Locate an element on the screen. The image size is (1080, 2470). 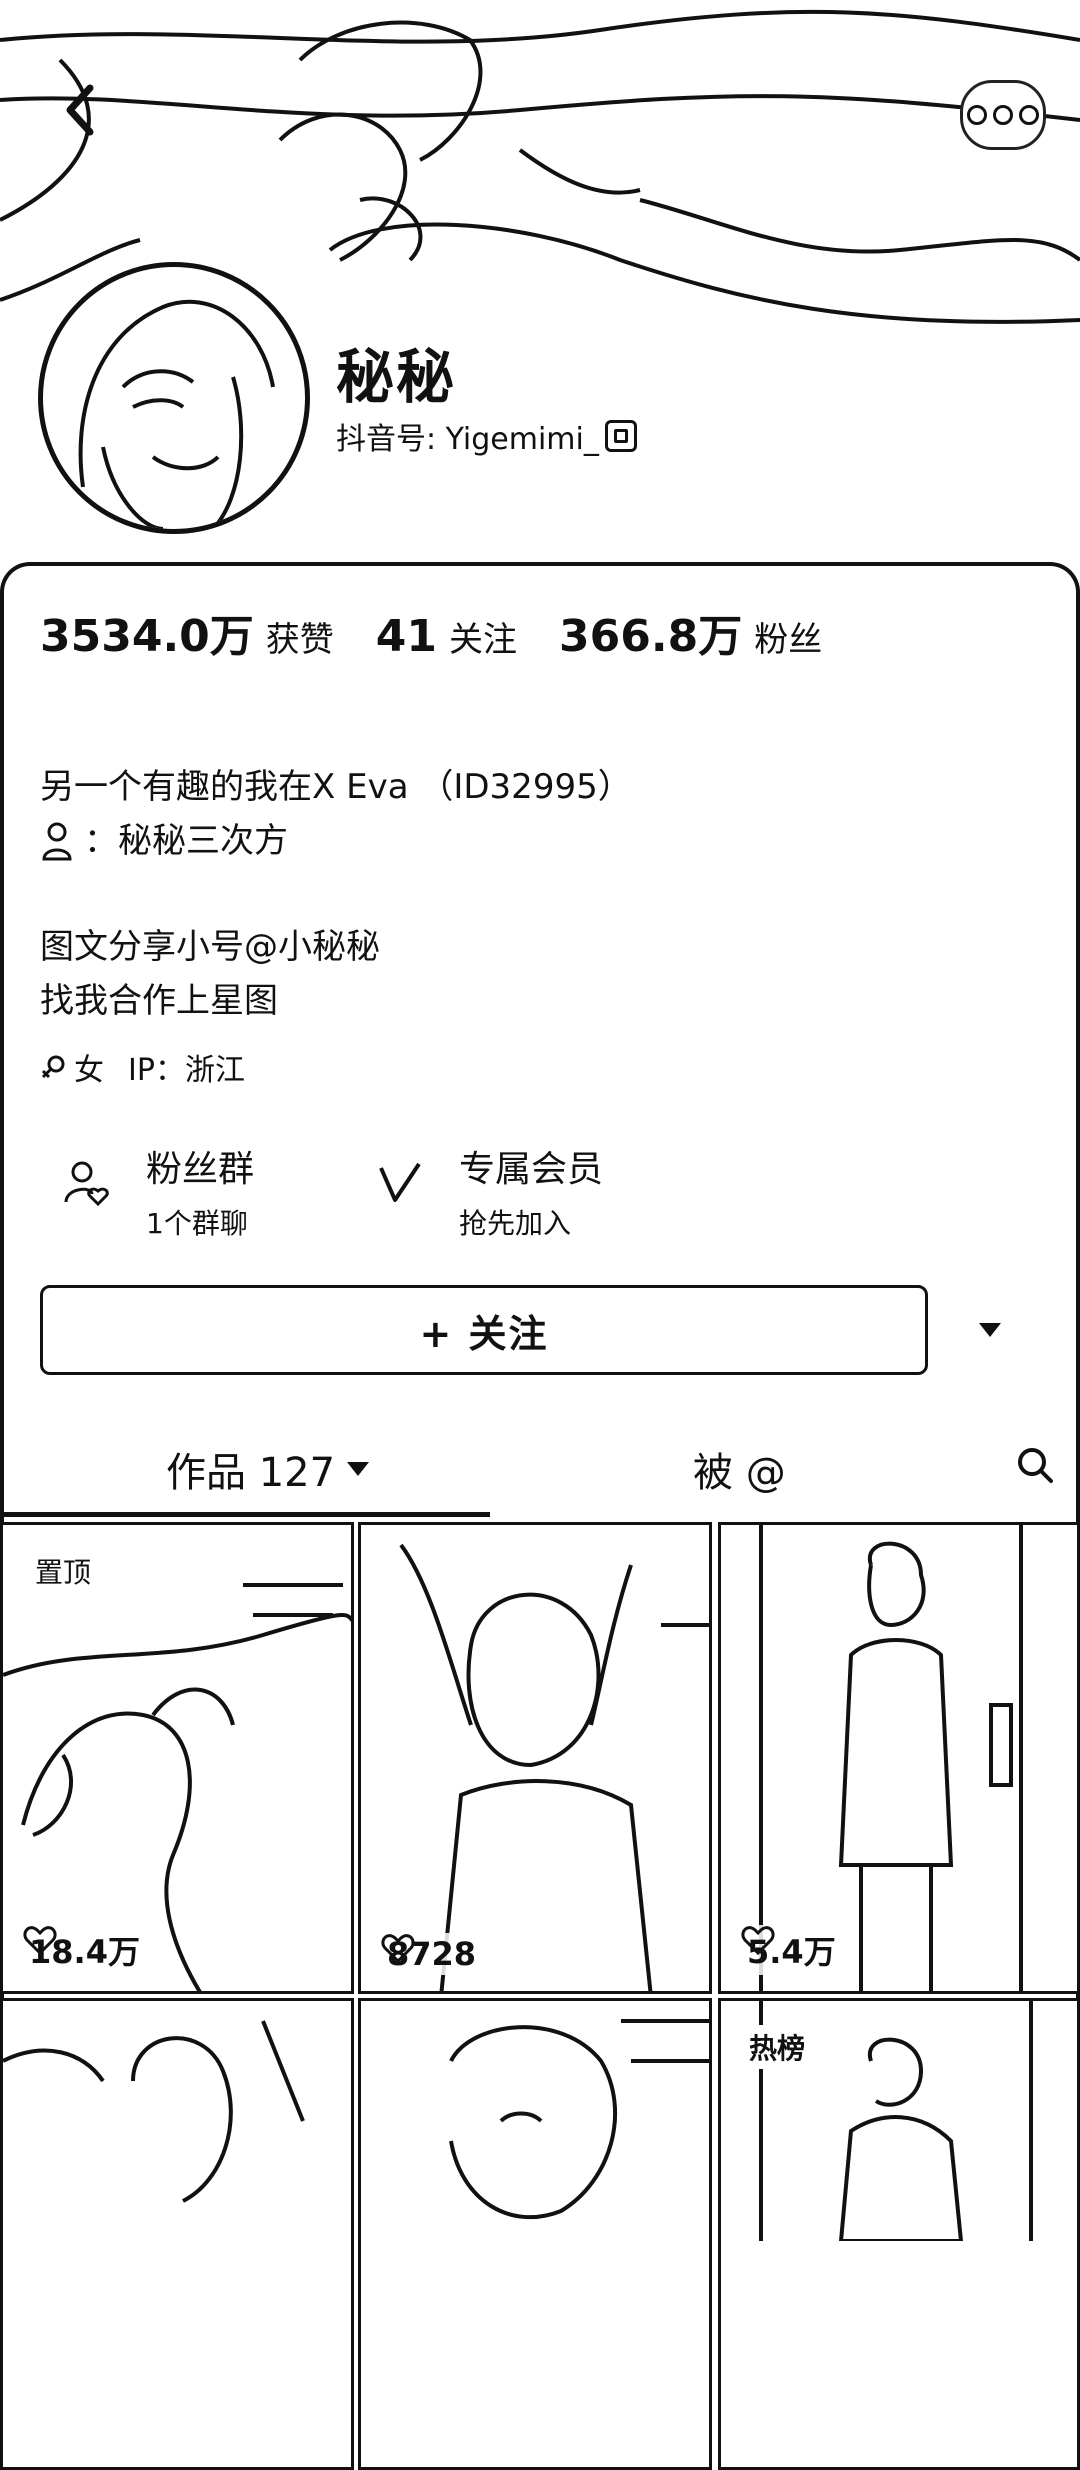
stat-label: 粉丝 is located at coordinates (788, 640).